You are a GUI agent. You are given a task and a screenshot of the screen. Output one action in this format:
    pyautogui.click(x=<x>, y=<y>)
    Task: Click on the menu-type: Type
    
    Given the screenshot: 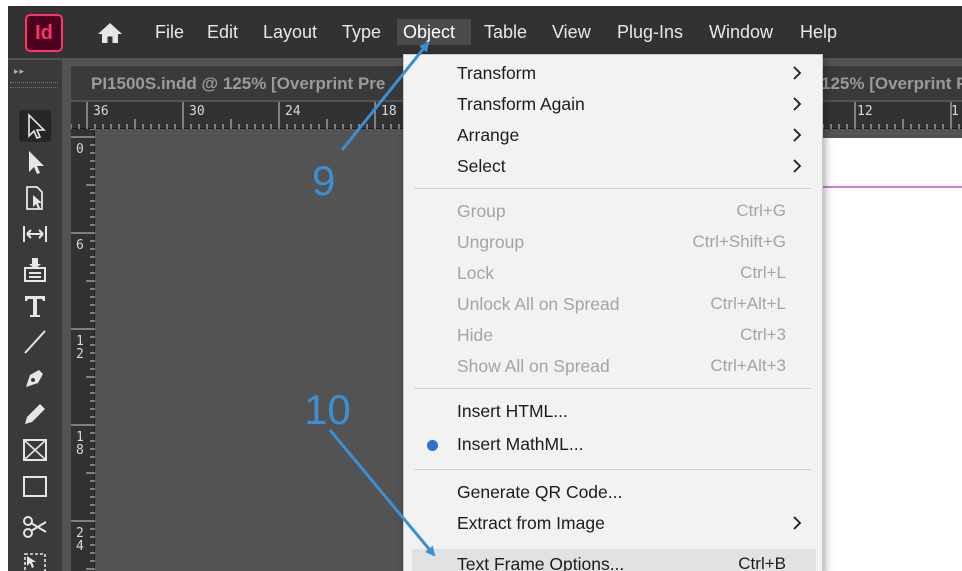 What is the action you would take?
    pyautogui.click(x=361, y=32)
    